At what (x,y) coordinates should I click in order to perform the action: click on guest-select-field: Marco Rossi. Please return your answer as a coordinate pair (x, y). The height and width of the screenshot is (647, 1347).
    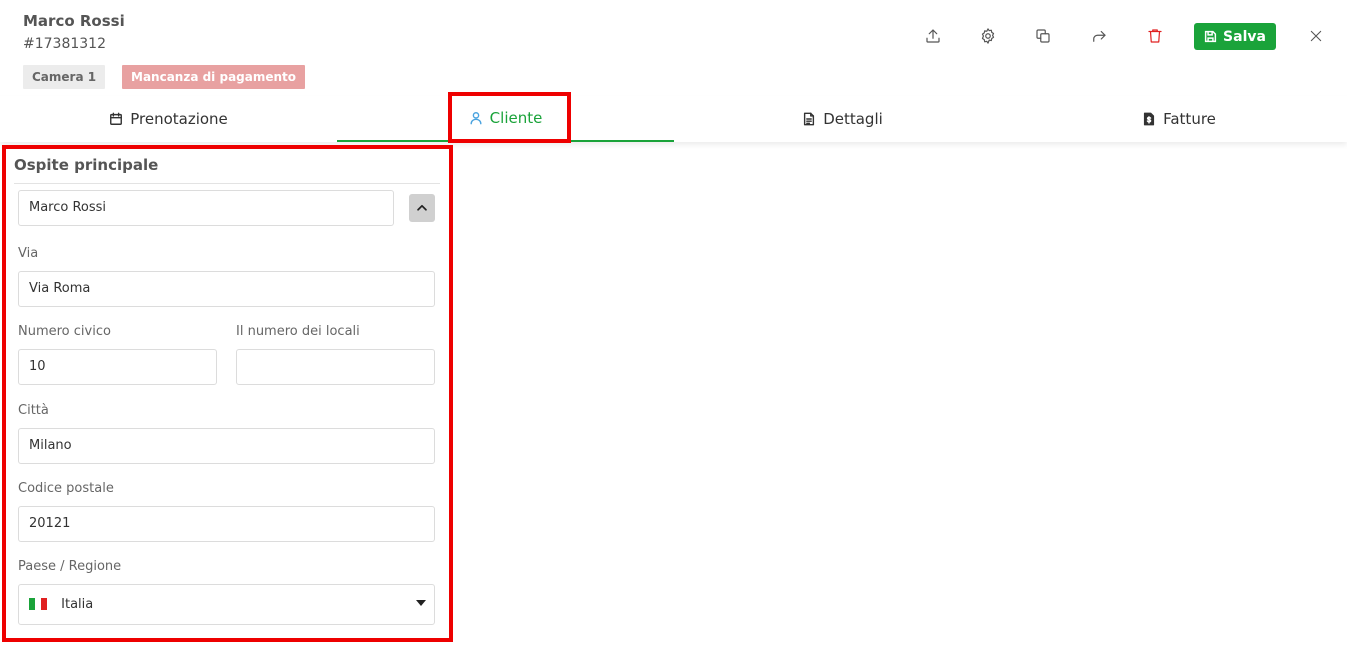
    Looking at the image, I should click on (206, 208).